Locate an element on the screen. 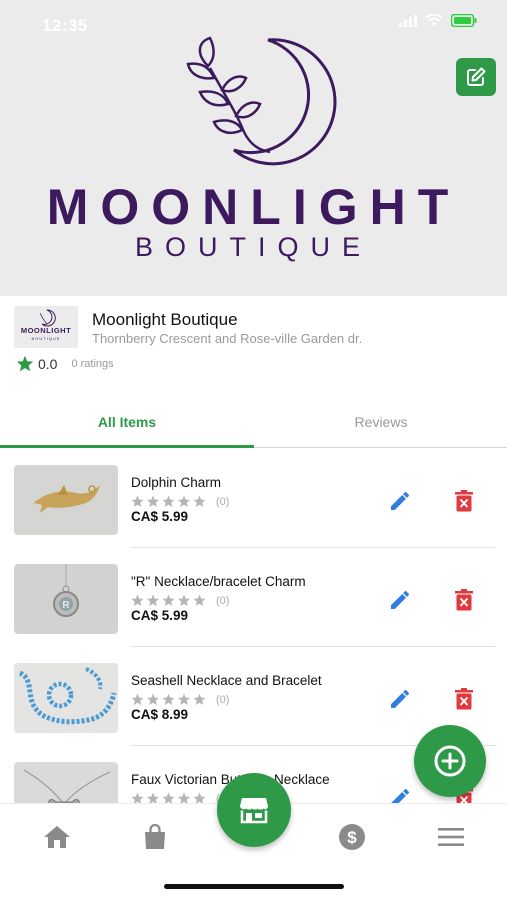 This screenshot has height=900, width=507. store-name: Moonlight Boutique is located at coordinates (165, 319).